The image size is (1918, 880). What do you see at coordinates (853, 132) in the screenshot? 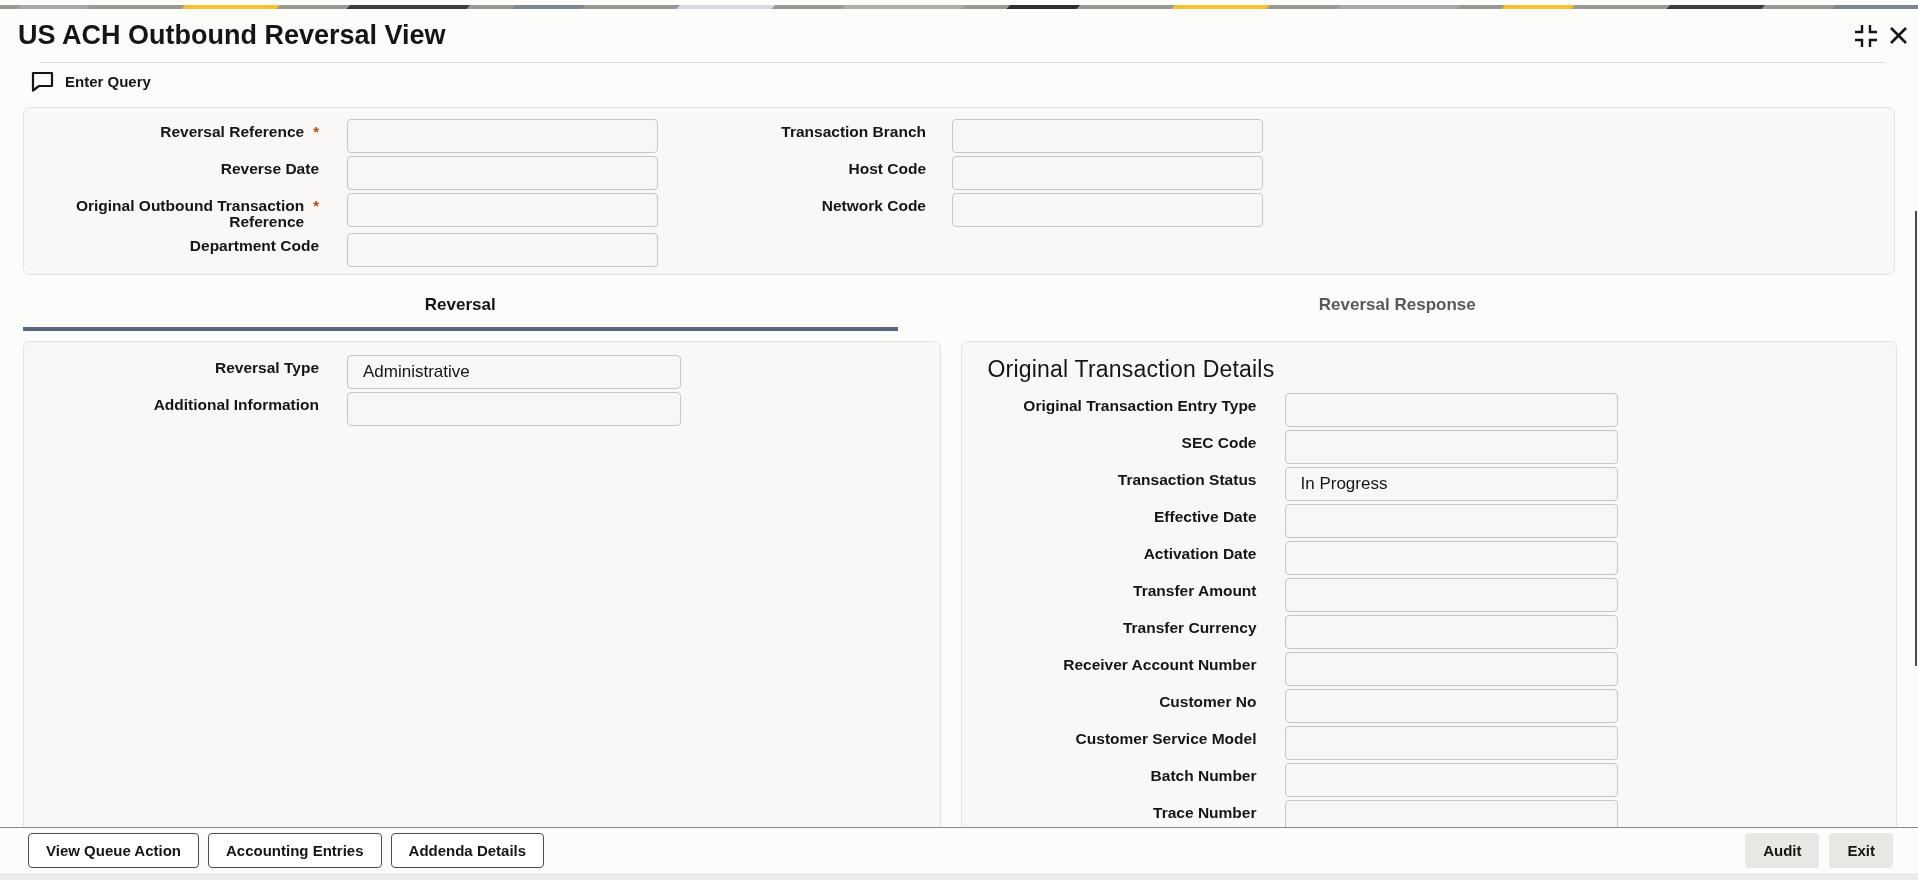
I see `field-label: Transaction Branch` at bounding box center [853, 132].